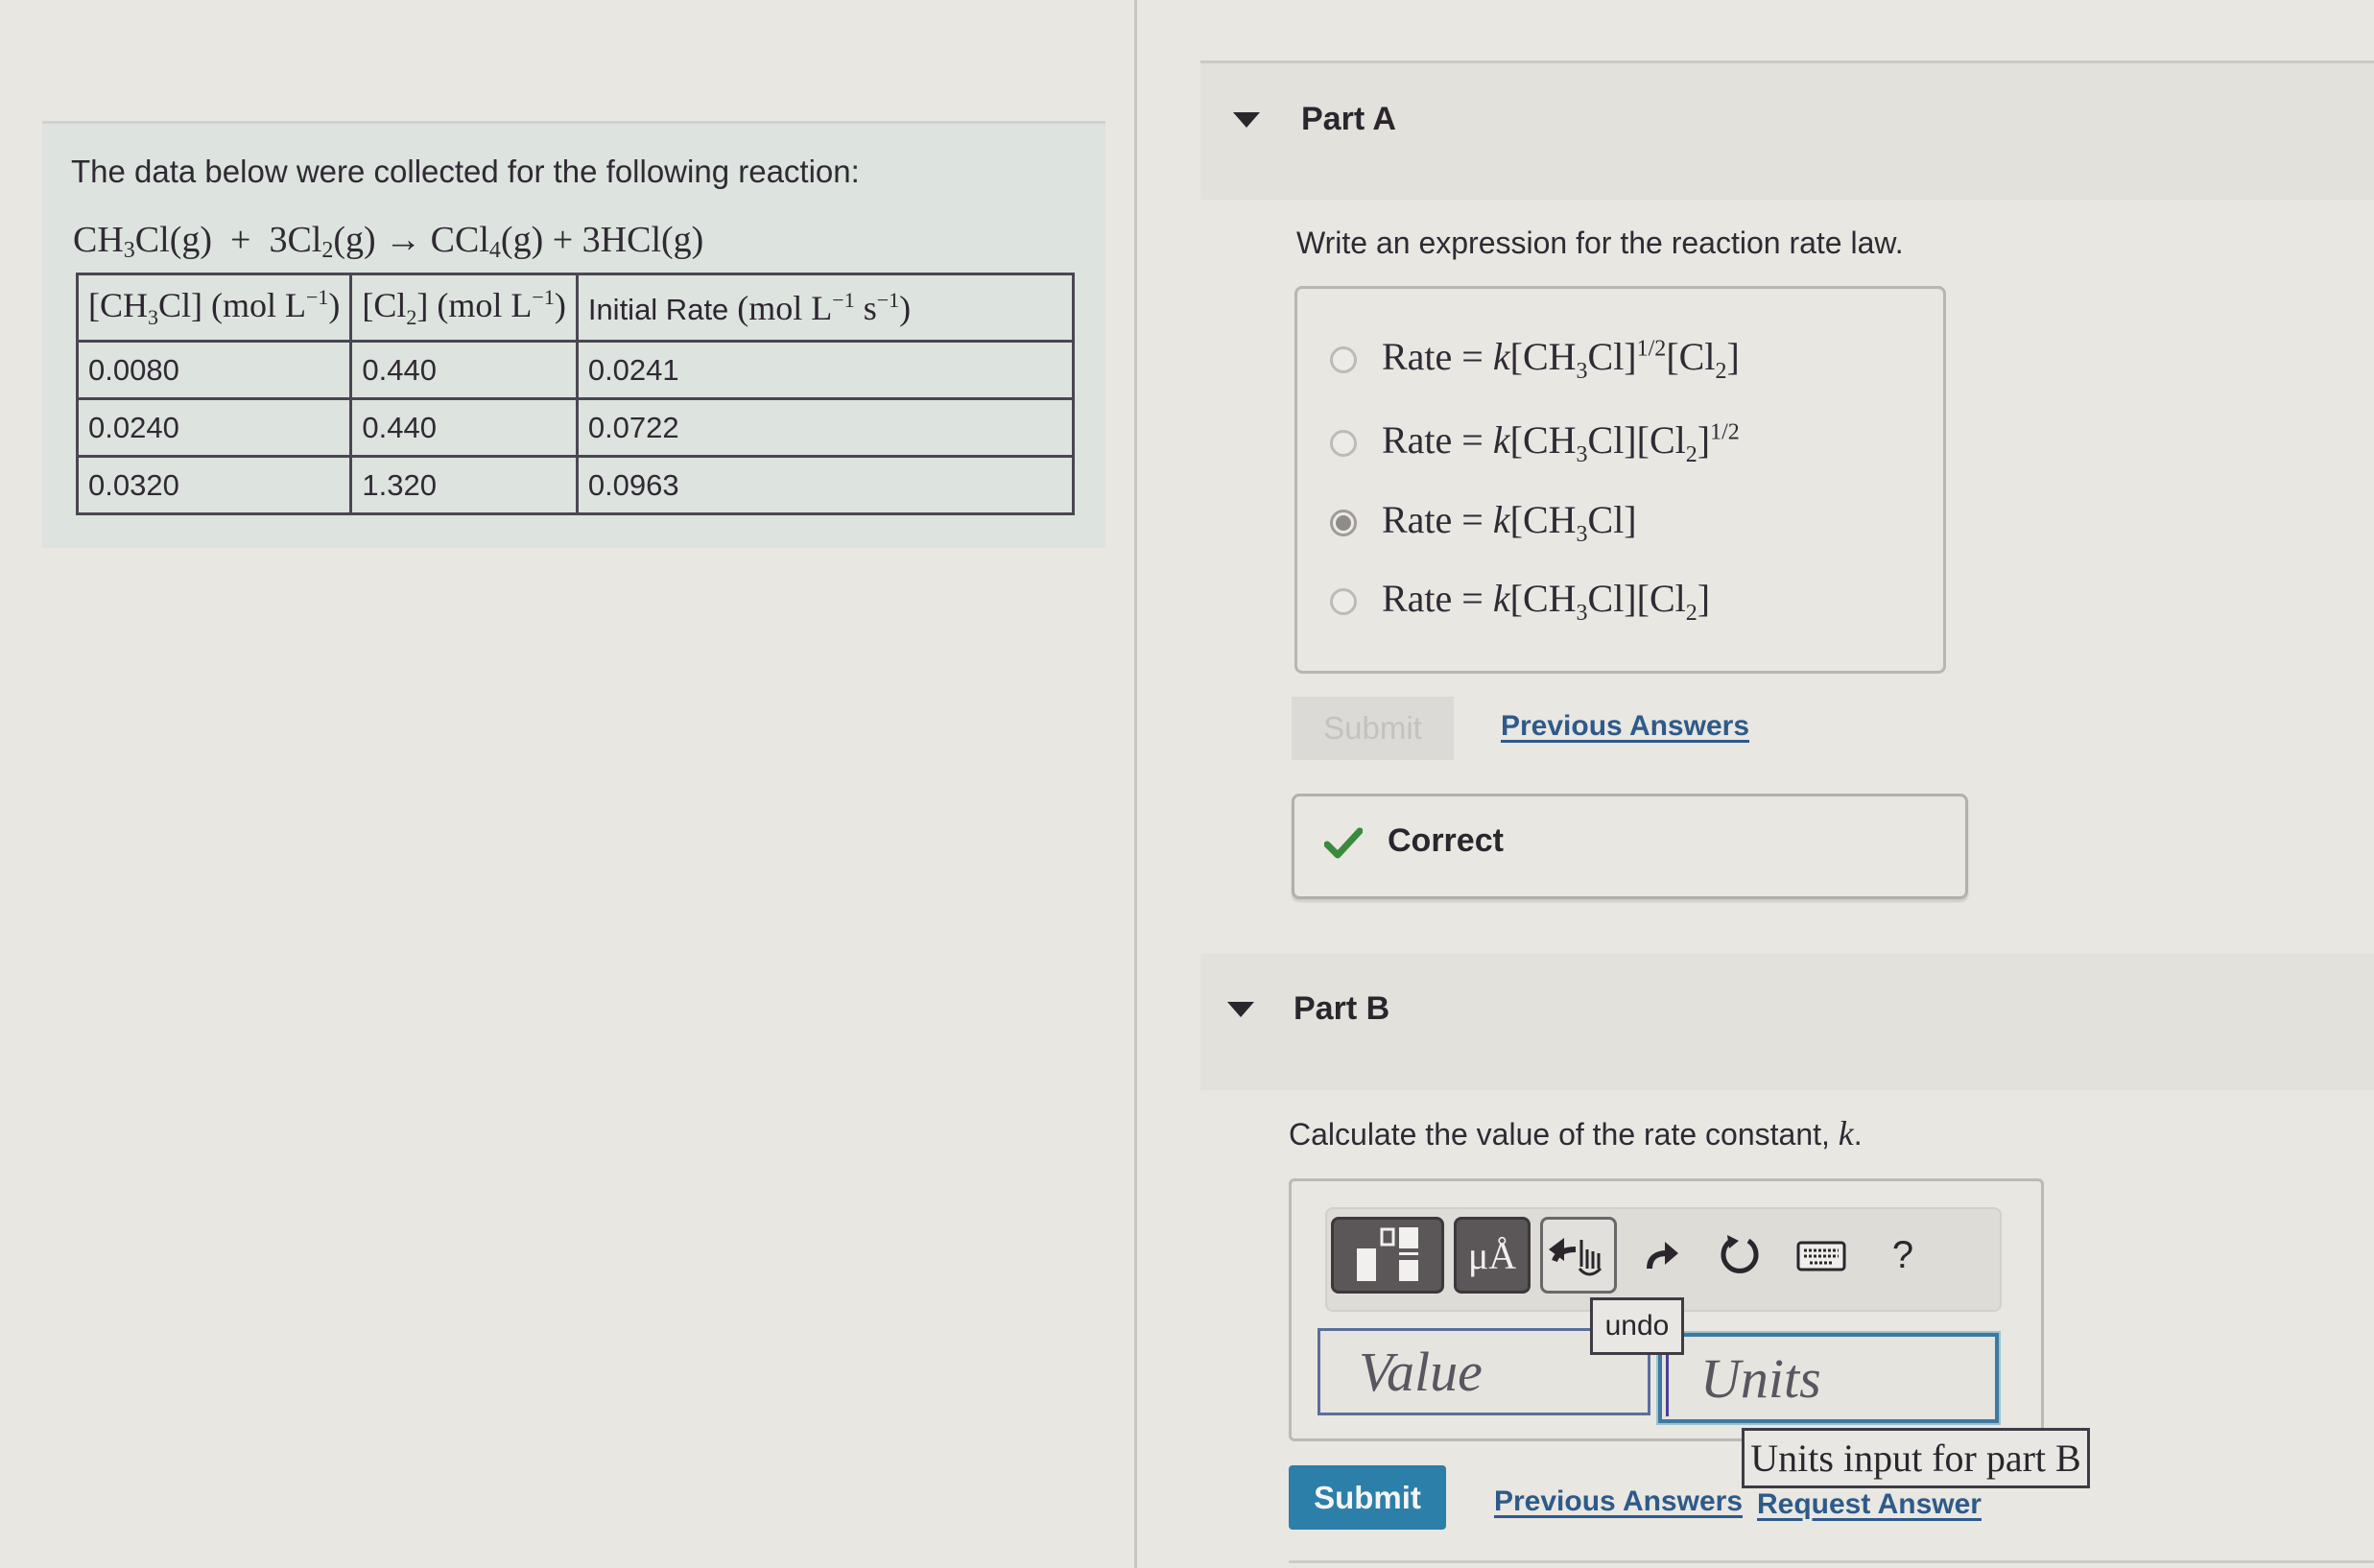  What do you see at coordinates (825, 485) in the screenshot?
I see `table-cell: 0.0963` at bounding box center [825, 485].